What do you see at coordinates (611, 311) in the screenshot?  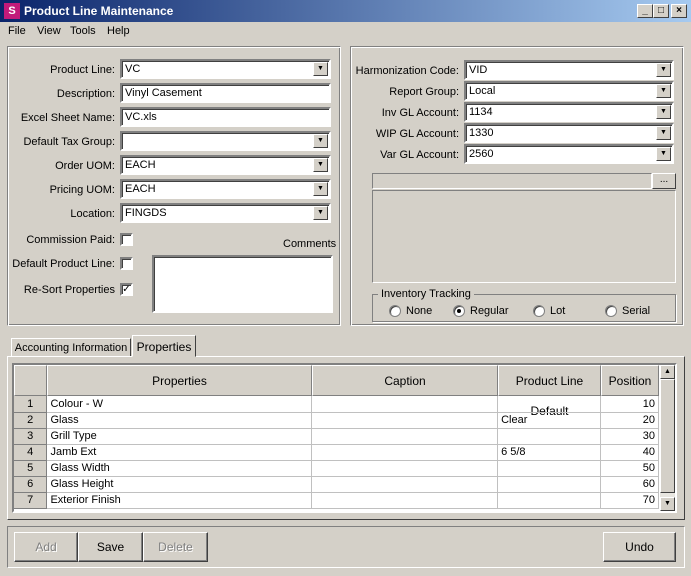 I see `radio-serial` at bounding box center [611, 311].